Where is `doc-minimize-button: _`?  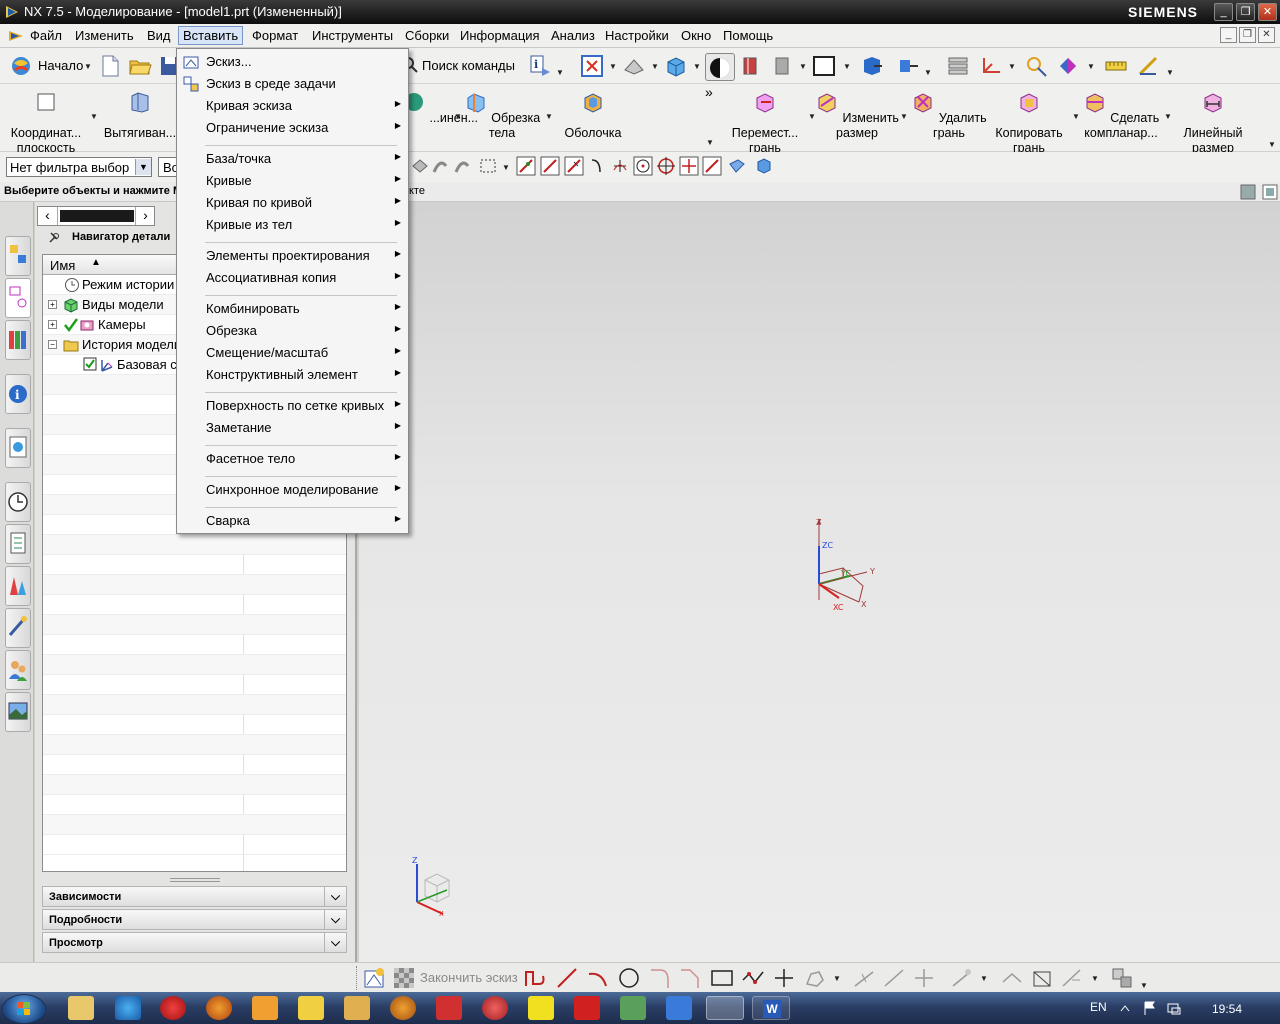
doc-minimize-button: _ is located at coordinates (1228, 35).